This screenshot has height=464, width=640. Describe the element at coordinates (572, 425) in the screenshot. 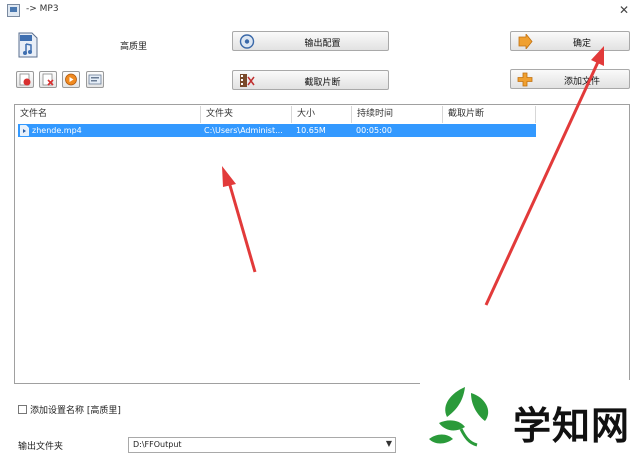

I see `watermark-text: 学知网` at that location.